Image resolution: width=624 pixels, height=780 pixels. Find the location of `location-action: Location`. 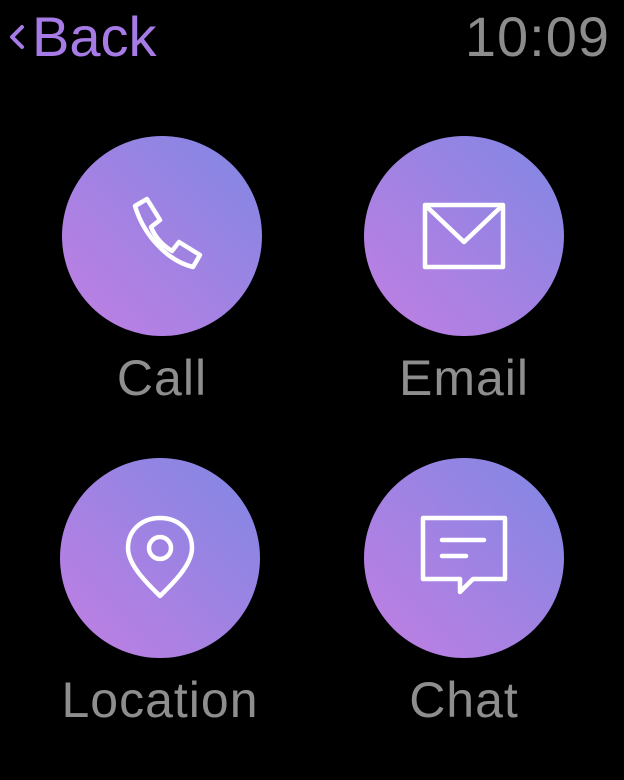

location-action: Location is located at coordinates (160, 598).